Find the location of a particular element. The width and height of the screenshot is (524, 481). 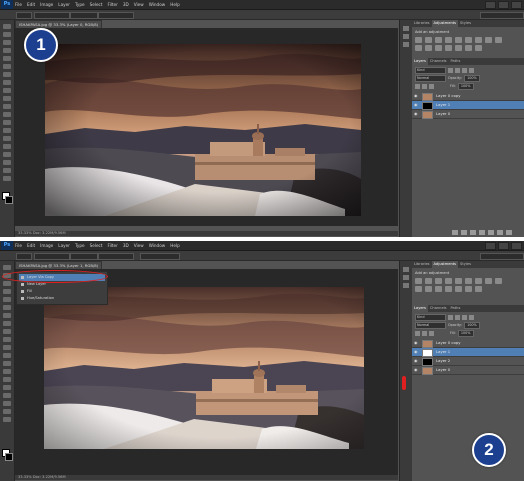

new-layer-icon is located at coordinates (500, 232).